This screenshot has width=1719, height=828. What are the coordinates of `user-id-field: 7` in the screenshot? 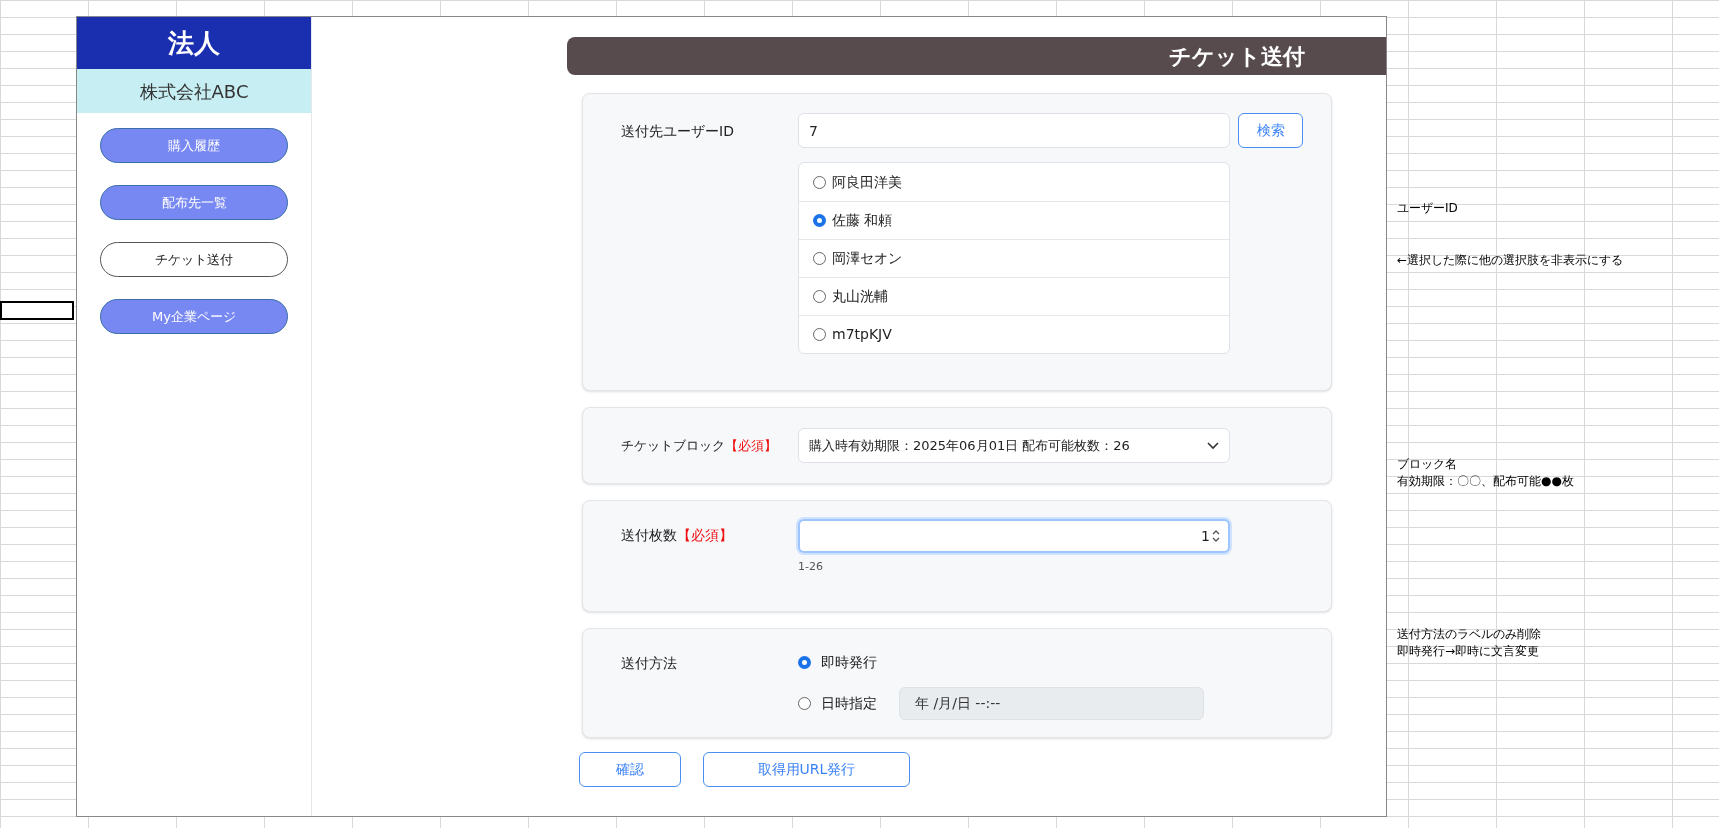 It's located at (1014, 130).